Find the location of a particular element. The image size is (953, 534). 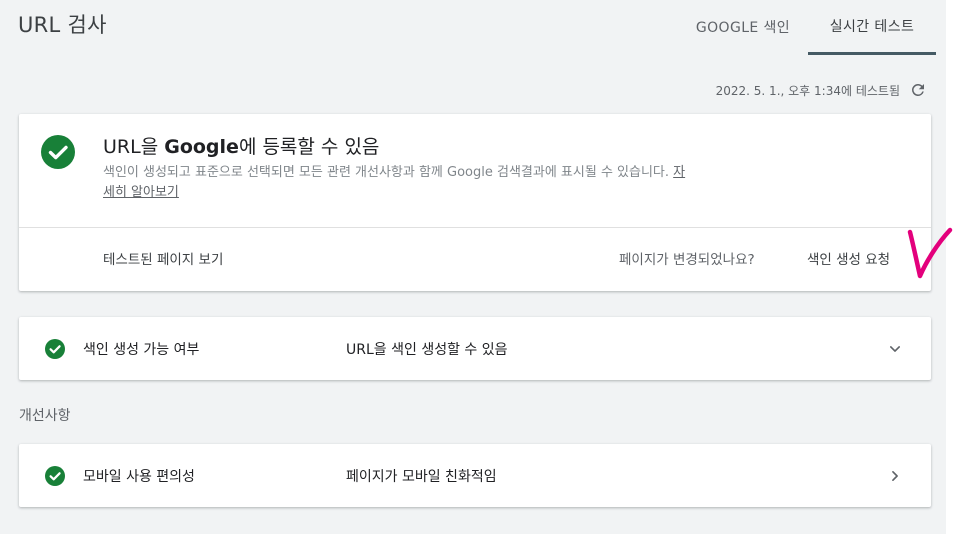

tab-bar: GOOGLE 색인 실시간 테스트 is located at coordinates (808, 27).